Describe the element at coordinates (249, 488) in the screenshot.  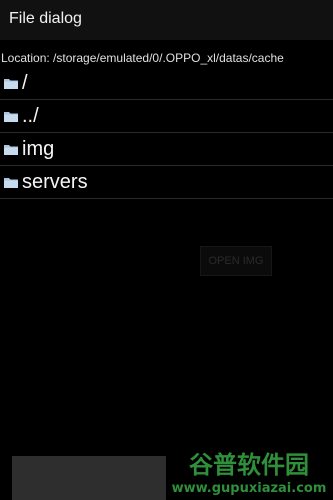
I see `watermark-url: www.gupuxiazai.com` at that location.